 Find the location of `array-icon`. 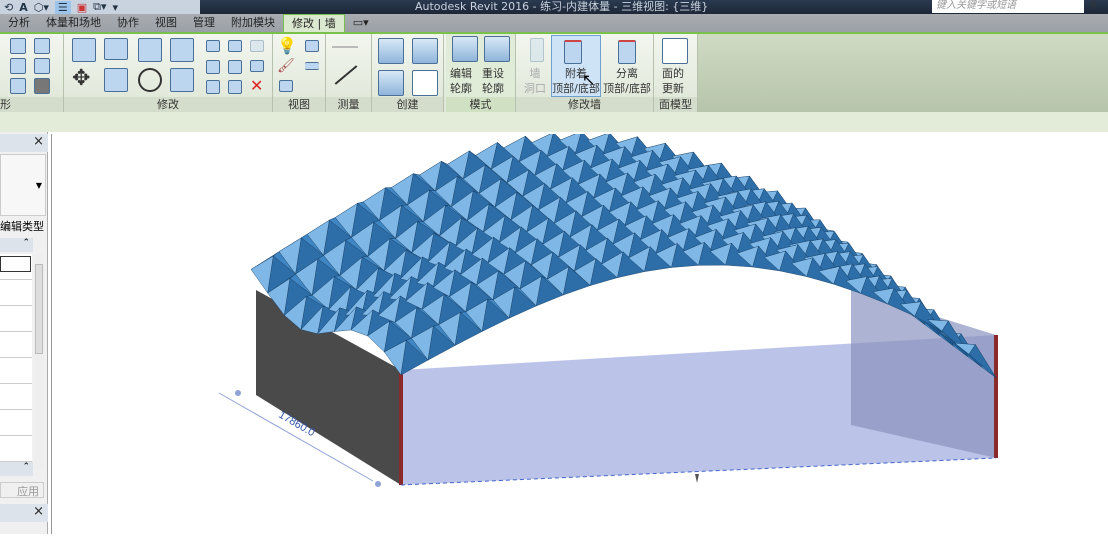

array-icon is located at coordinates (213, 67).